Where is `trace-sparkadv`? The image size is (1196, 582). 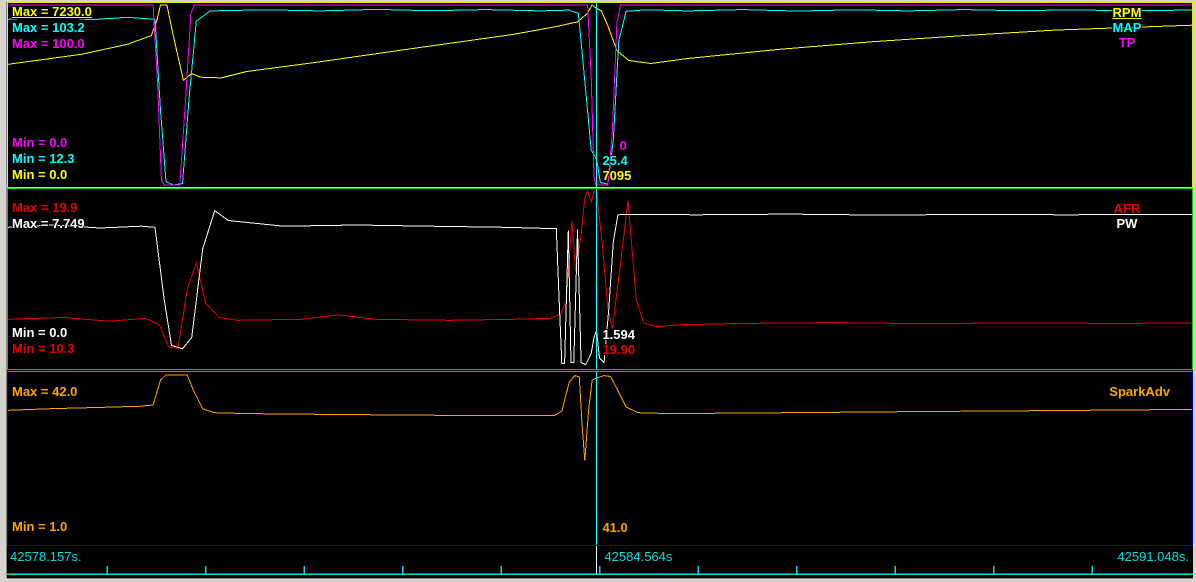 trace-sparkadv is located at coordinates (600, 417).